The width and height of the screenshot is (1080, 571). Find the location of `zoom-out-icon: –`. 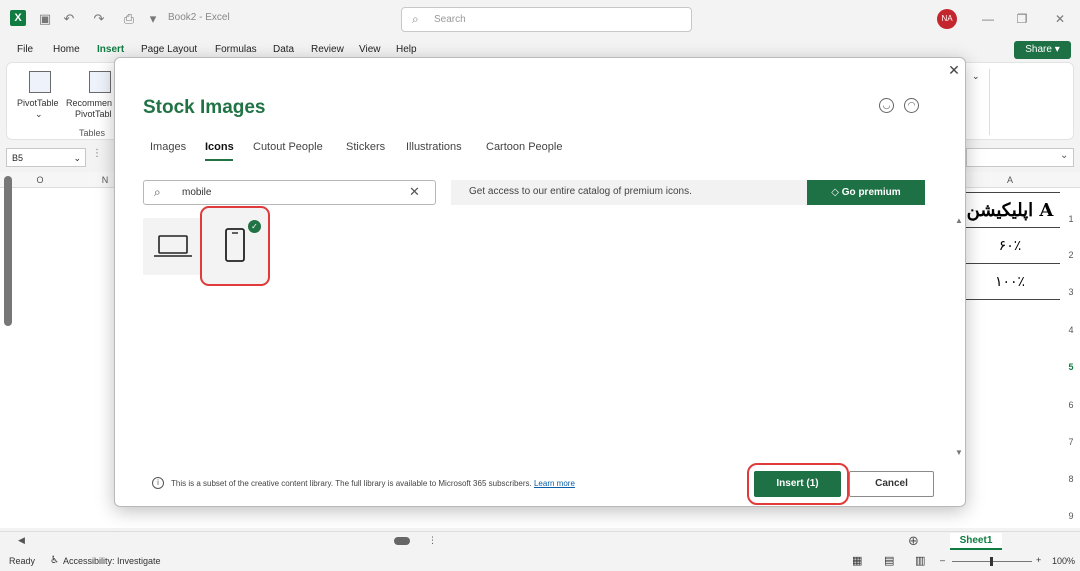

zoom-out-icon: – is located at coordinates (942, 560).